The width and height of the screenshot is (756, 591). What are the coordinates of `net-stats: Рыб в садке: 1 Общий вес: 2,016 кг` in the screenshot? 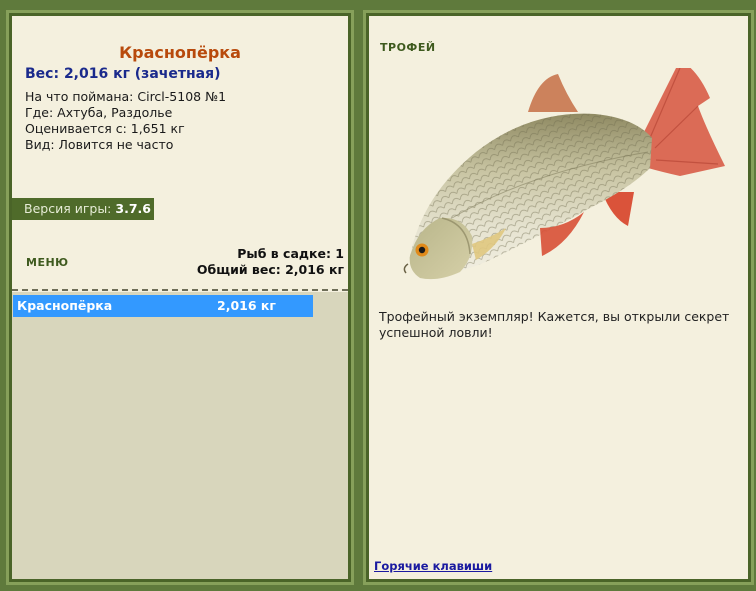 It's located at (270, 262).